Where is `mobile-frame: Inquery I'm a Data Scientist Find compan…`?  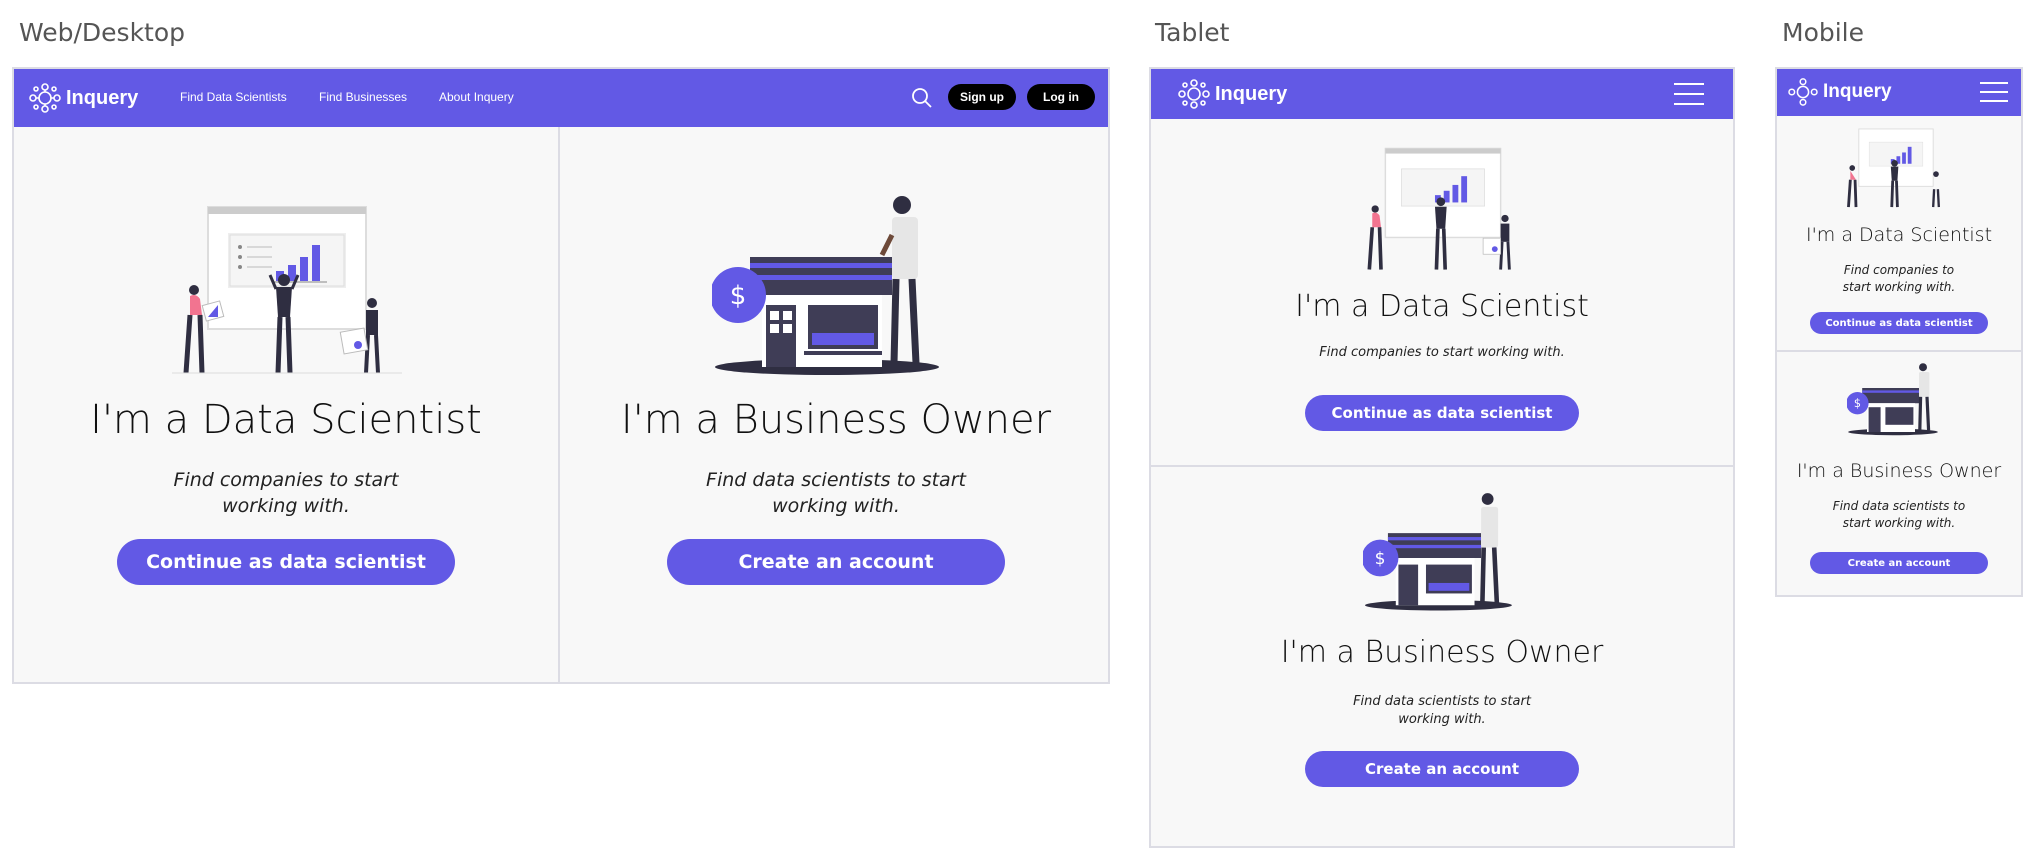 mobile-frame: Inquery I'm a Data Scientist Find compan… is located at coordinates (1899, 332).